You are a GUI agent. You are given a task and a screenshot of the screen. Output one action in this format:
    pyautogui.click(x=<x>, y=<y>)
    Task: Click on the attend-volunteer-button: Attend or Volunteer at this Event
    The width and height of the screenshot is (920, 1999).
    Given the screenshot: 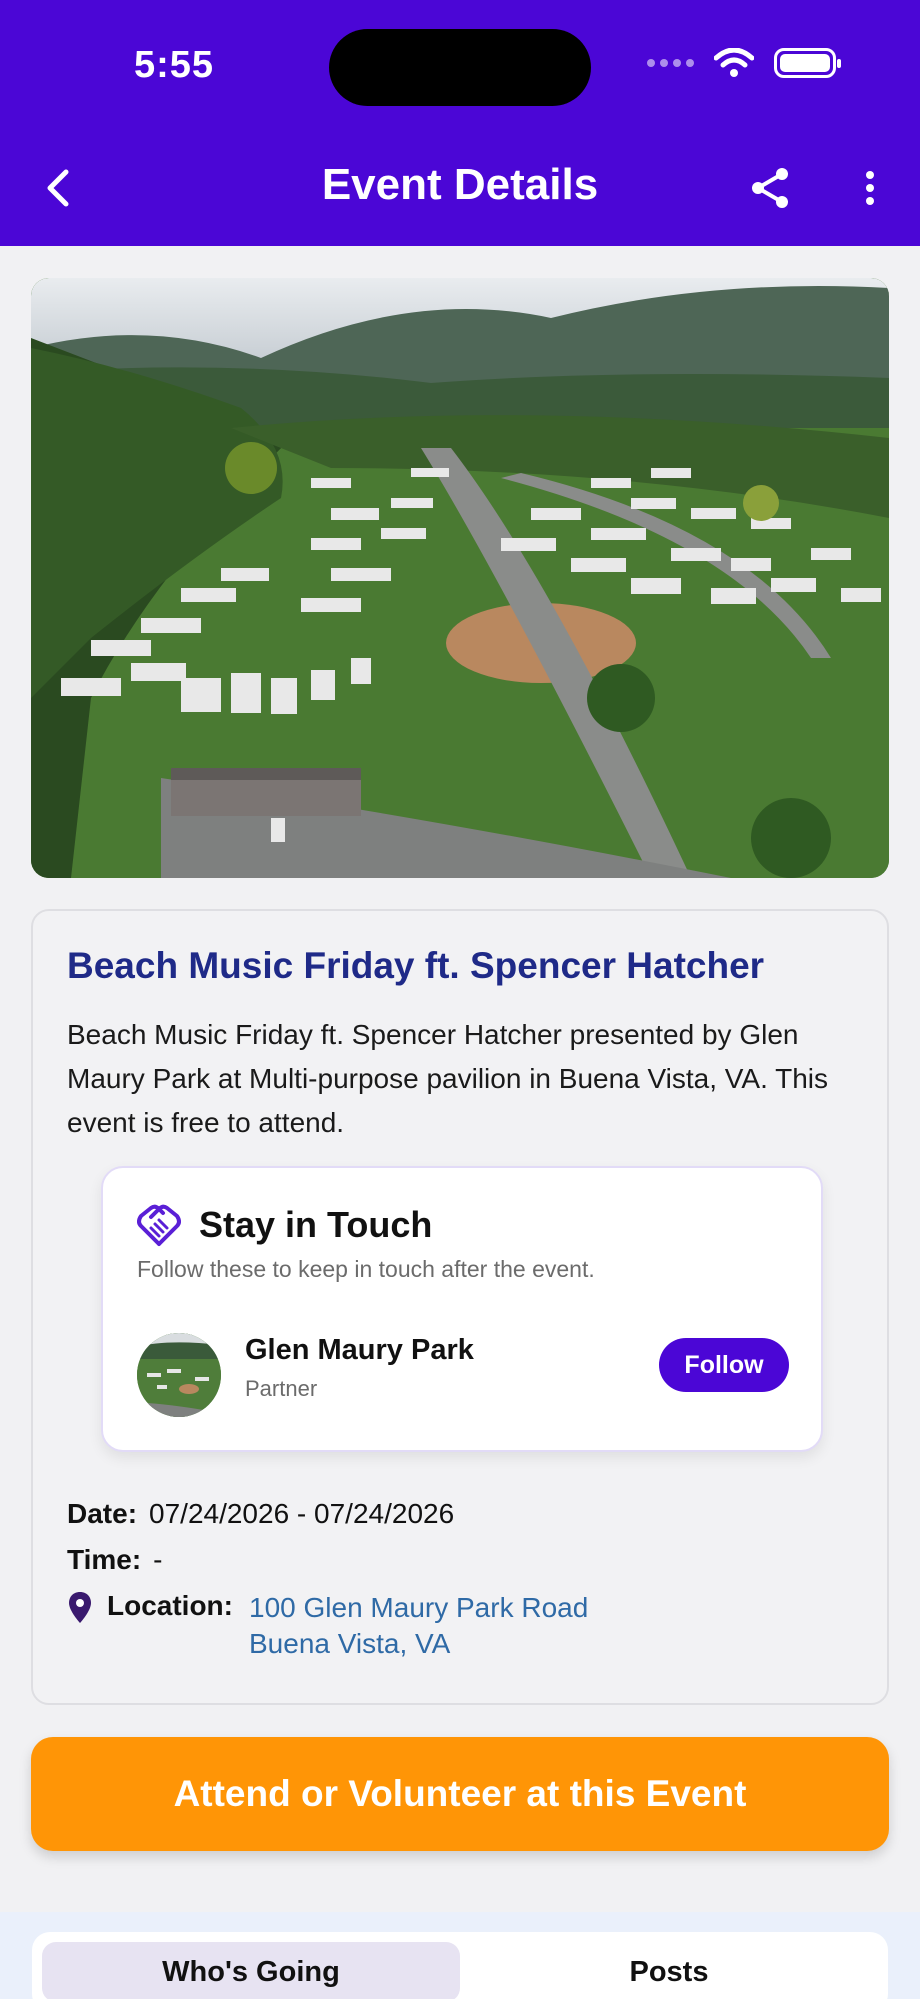 What is the action you would take?
    pyautogui.click(x=460, y=1794)
    